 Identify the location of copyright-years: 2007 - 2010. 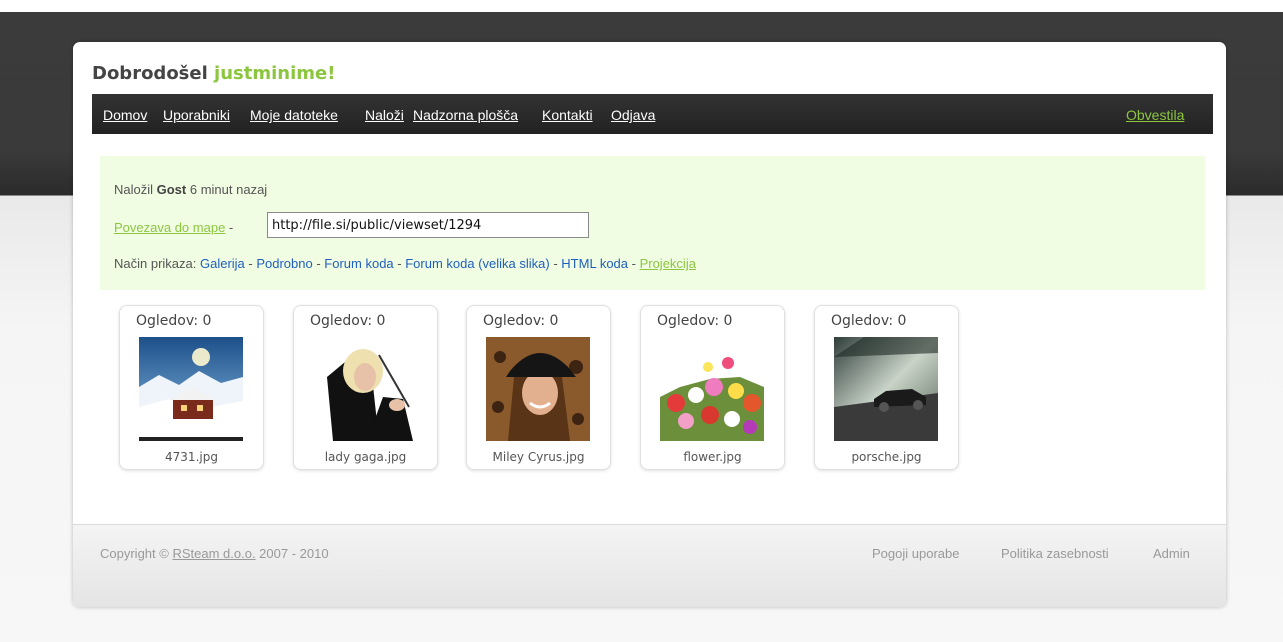
(292, 553).